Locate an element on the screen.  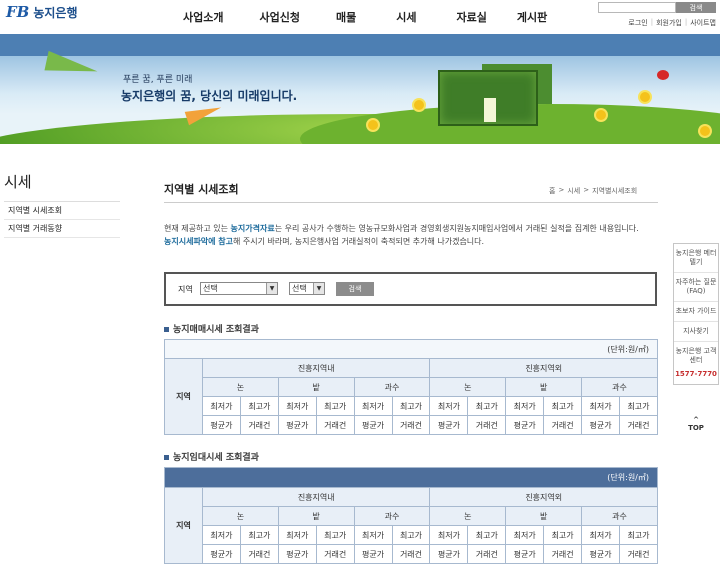
table-row: (단위:원/㎡) is located at coordinates (411, 477).